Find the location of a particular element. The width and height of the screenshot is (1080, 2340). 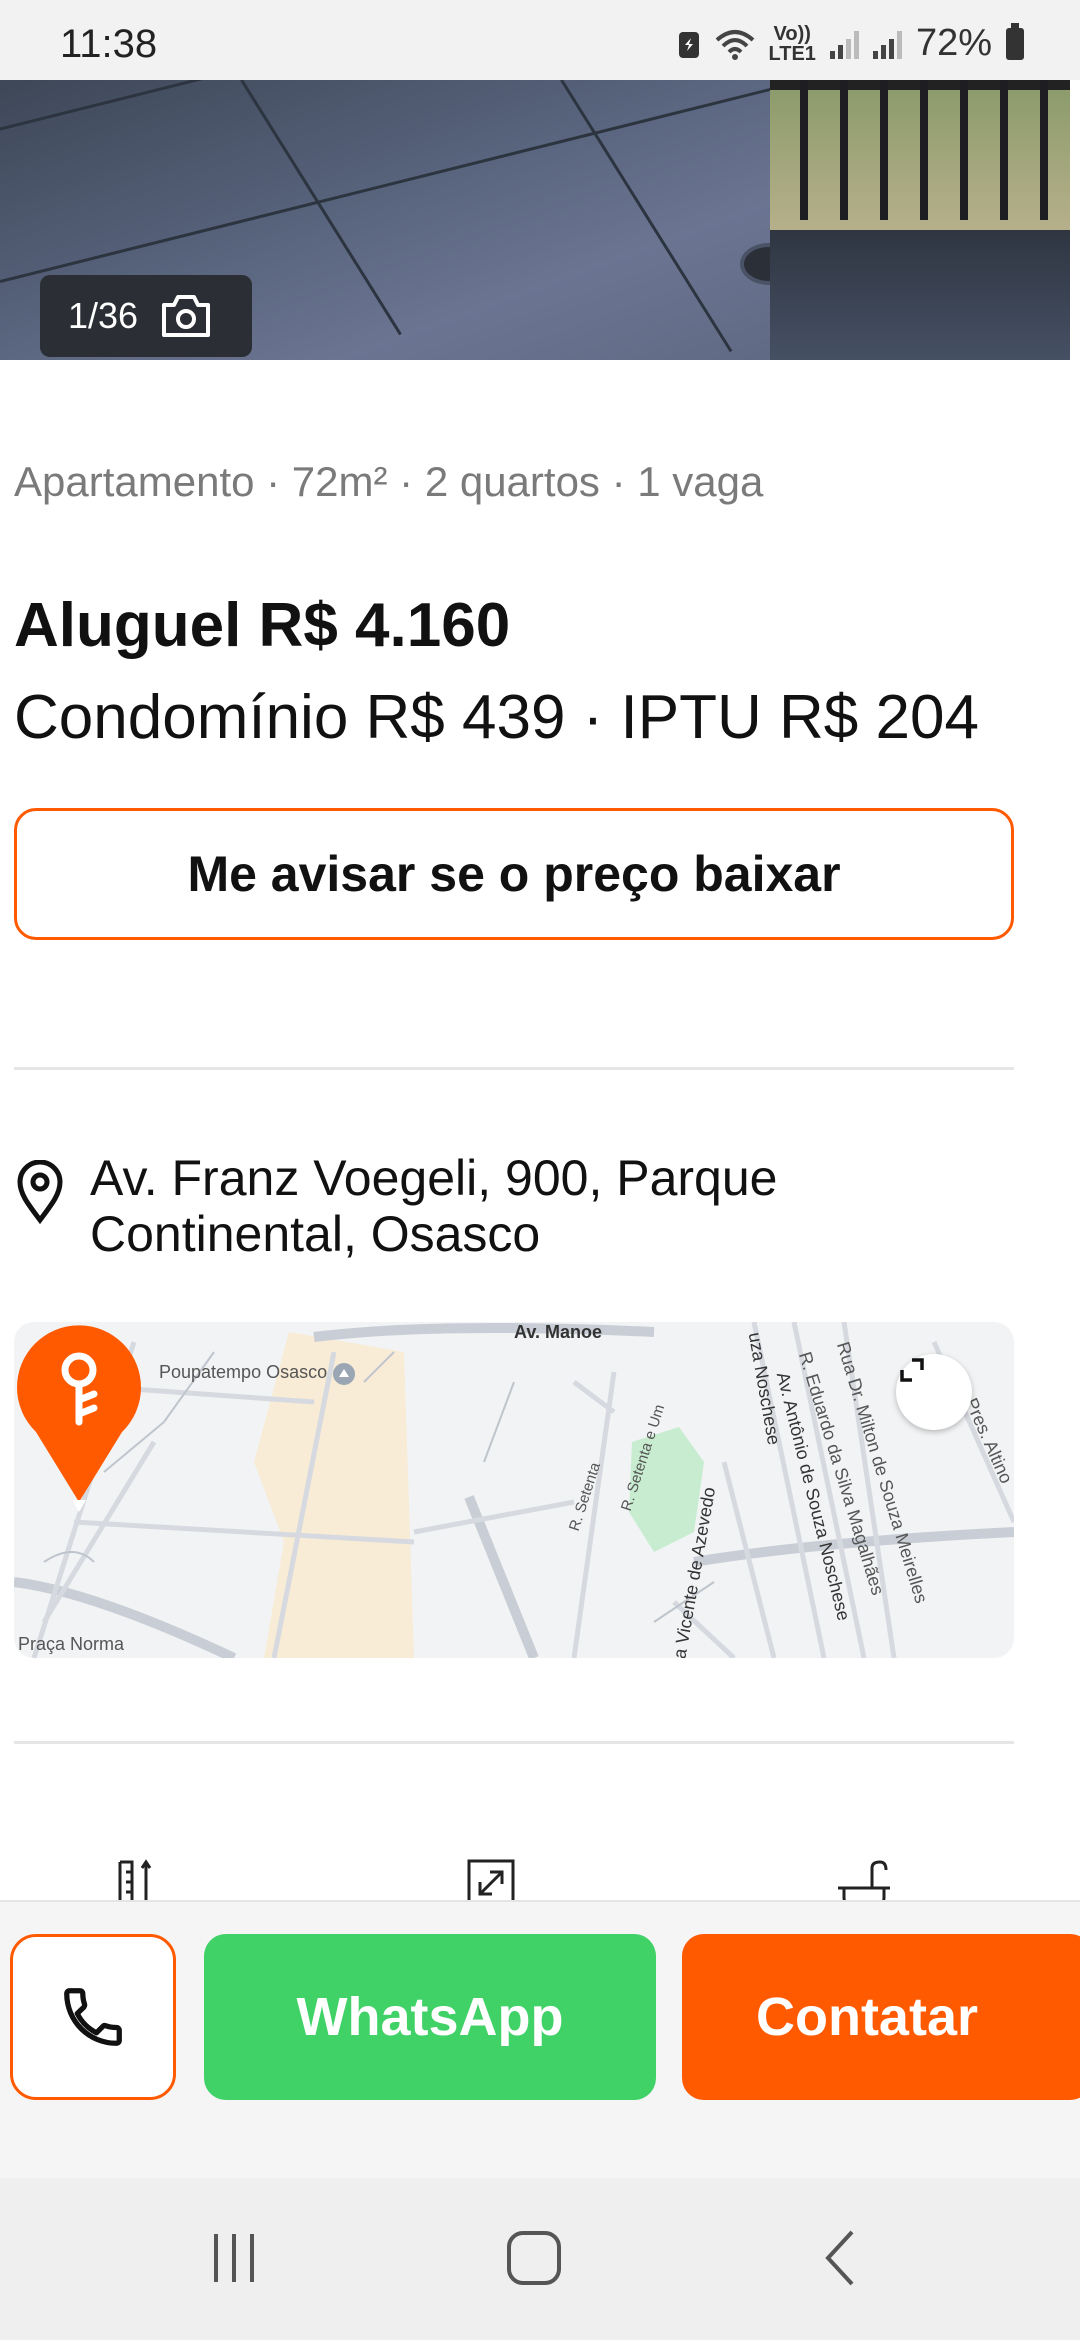

location-pin-icon is located at coordinates (40, 1192).